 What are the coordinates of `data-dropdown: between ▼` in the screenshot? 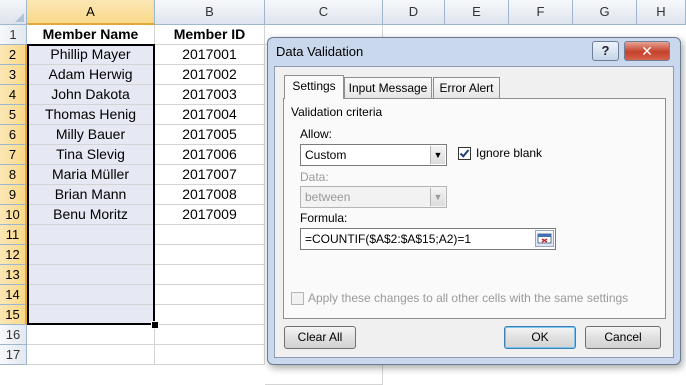 It's located at (373, 197).